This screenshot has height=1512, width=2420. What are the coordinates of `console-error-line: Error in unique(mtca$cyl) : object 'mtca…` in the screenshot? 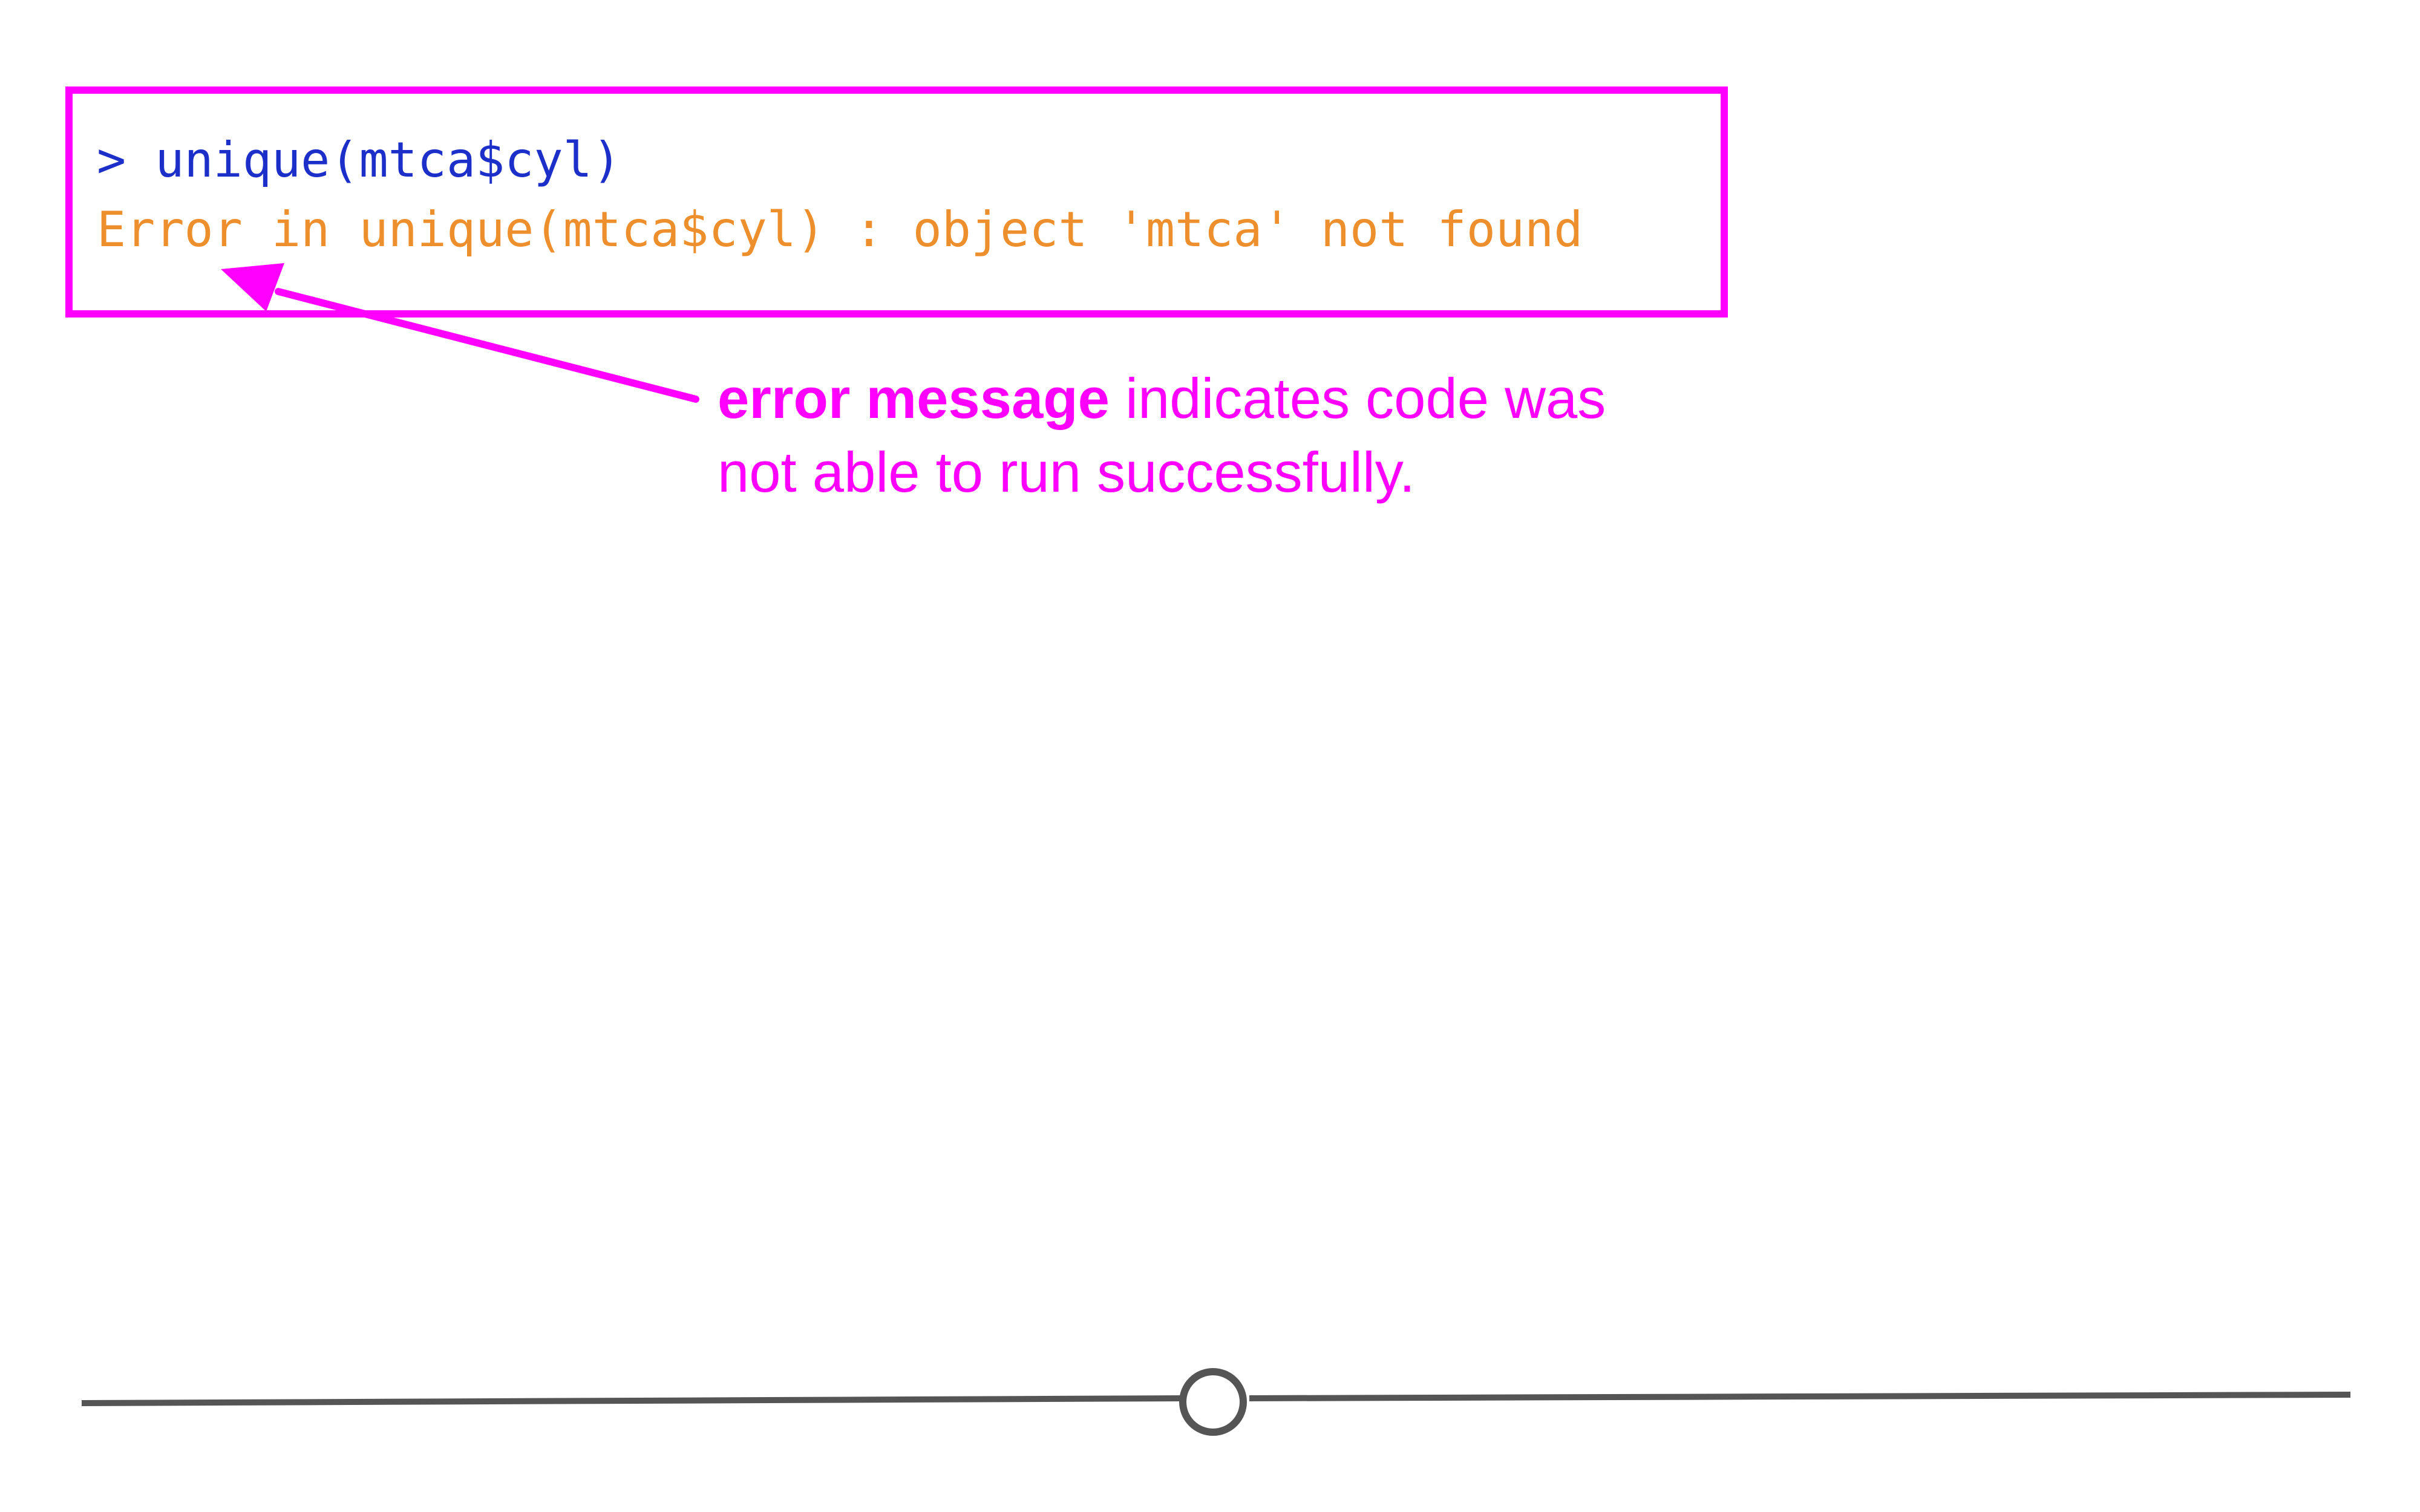 It's located at (840, 229).